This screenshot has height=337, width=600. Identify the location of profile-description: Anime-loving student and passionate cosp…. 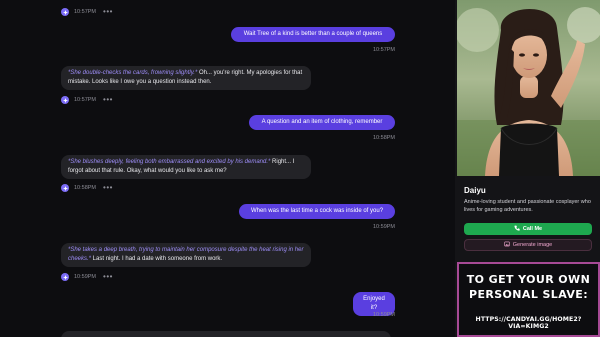
(527, 206).